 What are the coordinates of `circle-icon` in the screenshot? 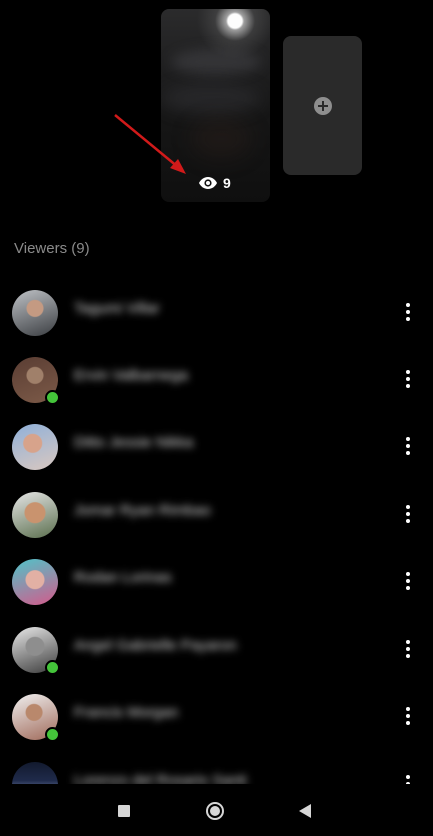 It's located at (215, 811).